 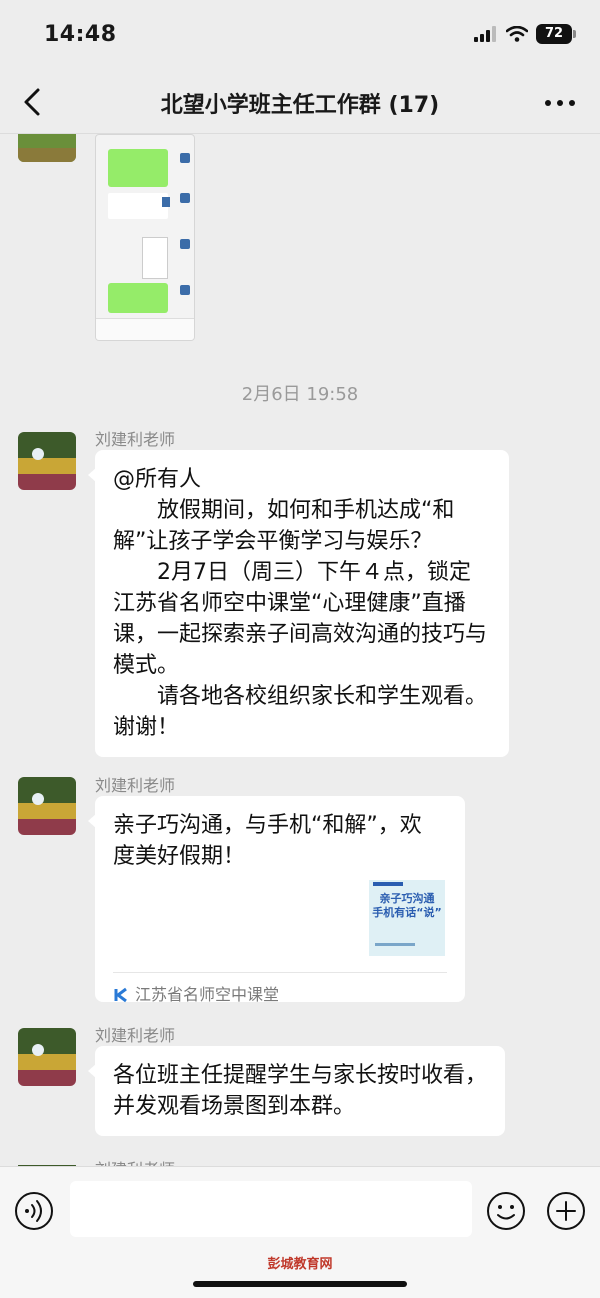 What do you see at coordinates (120, 994) in the screenshot?
I see `link-source-icon` at bounding box center [120, 994].